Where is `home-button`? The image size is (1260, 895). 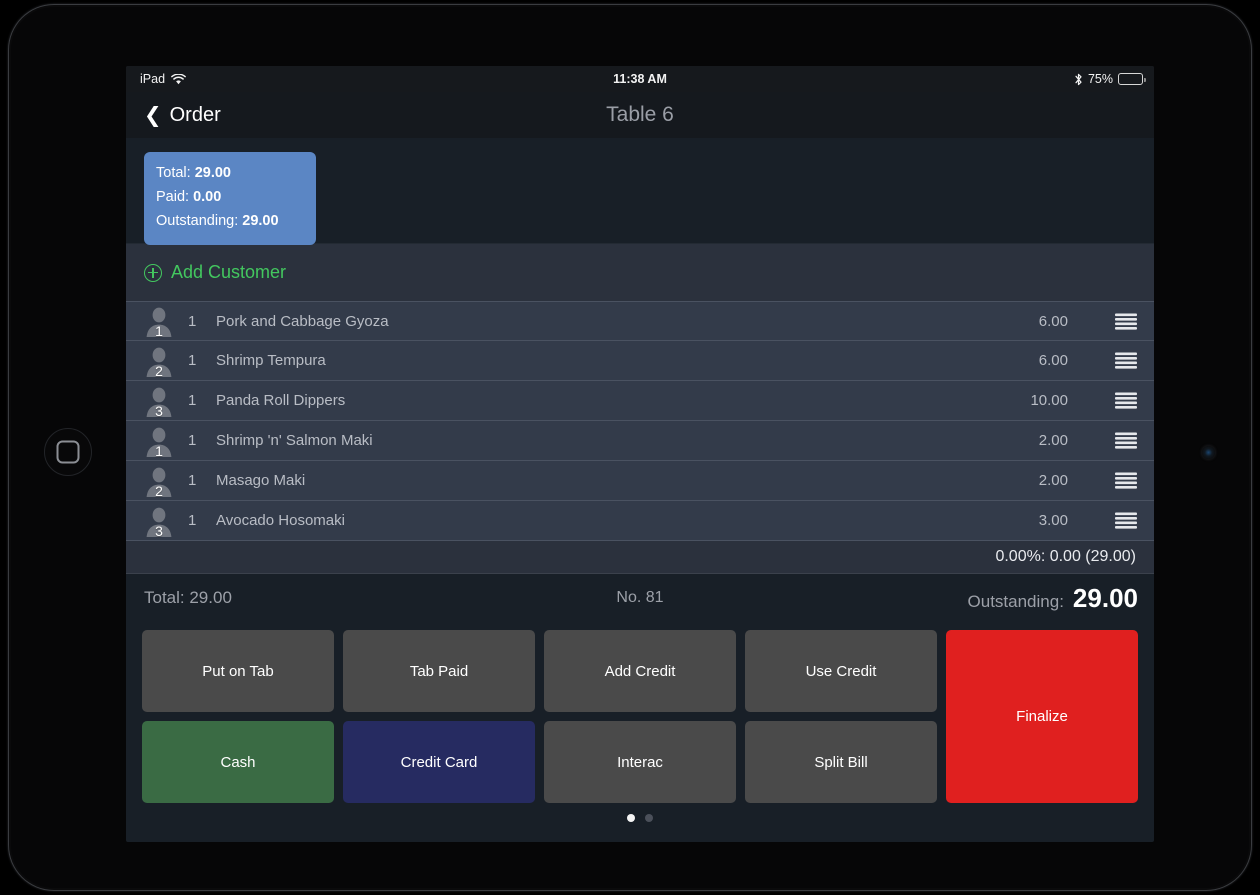
home-button is located at coordinates (68, 452).